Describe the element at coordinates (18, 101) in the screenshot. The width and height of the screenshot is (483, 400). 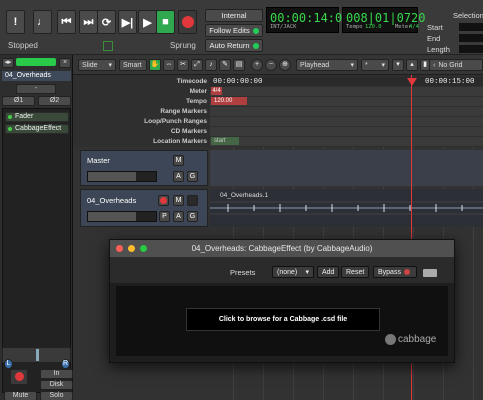
I see `phase-invert-1: Ø1` at that location.